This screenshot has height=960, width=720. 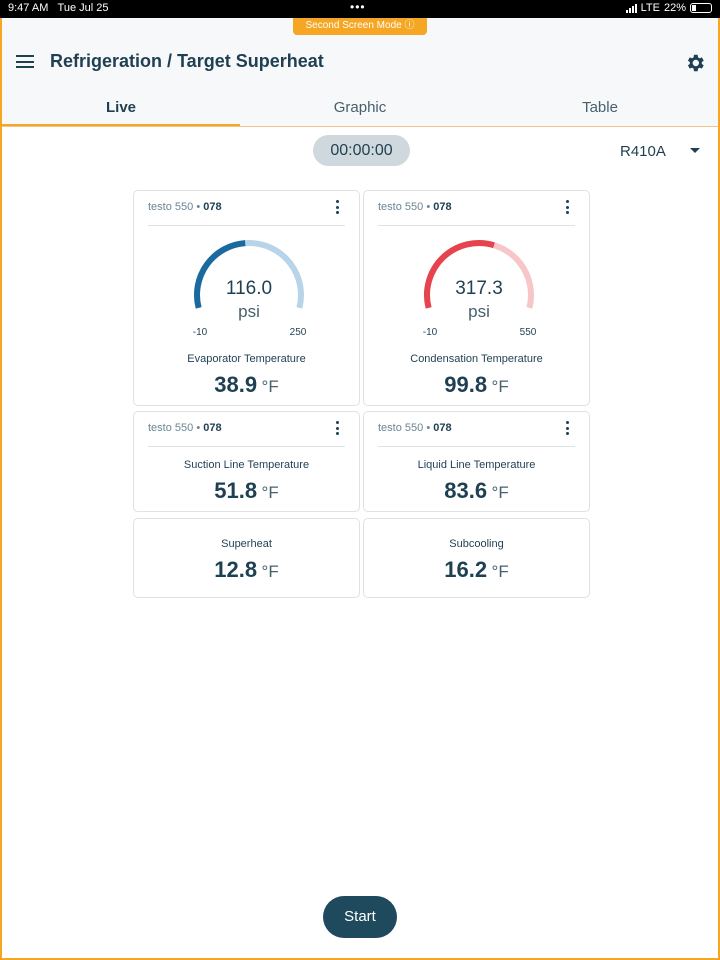 I want to click on tabs-divider, so click(x=360, y=126).